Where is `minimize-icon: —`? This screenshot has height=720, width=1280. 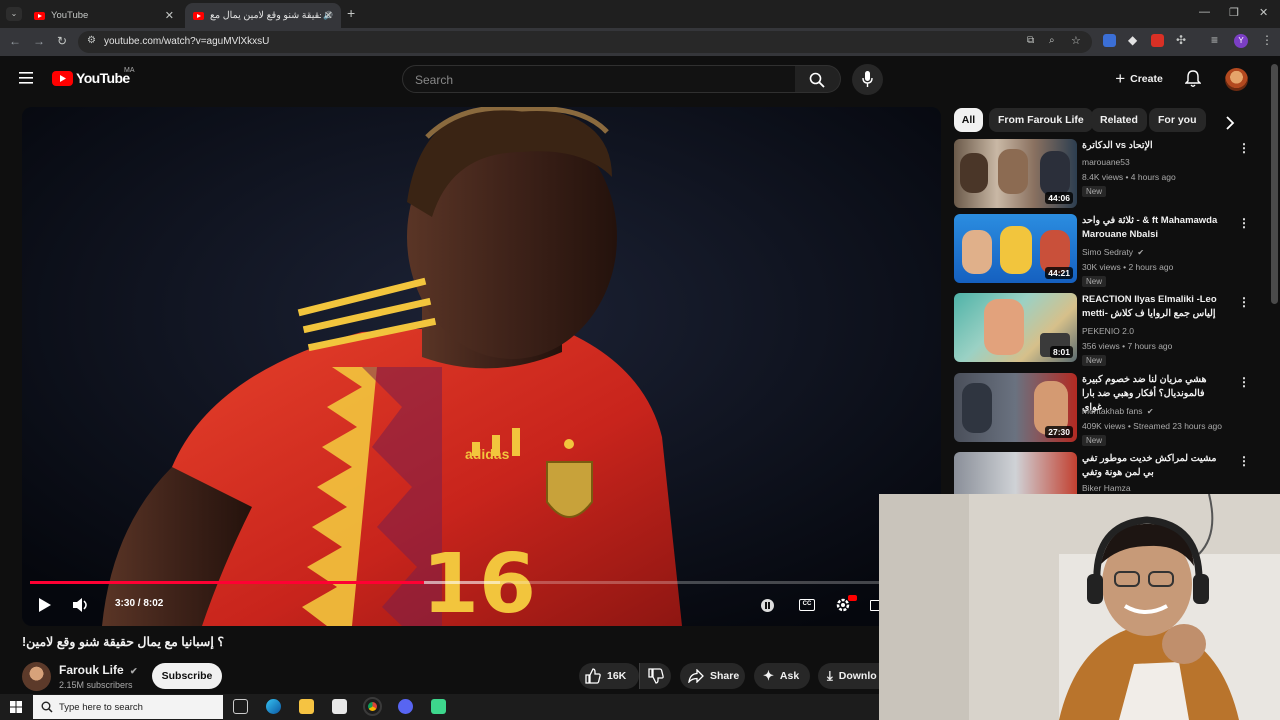 minimize-icon: — is located at coordinates (1204, 12).